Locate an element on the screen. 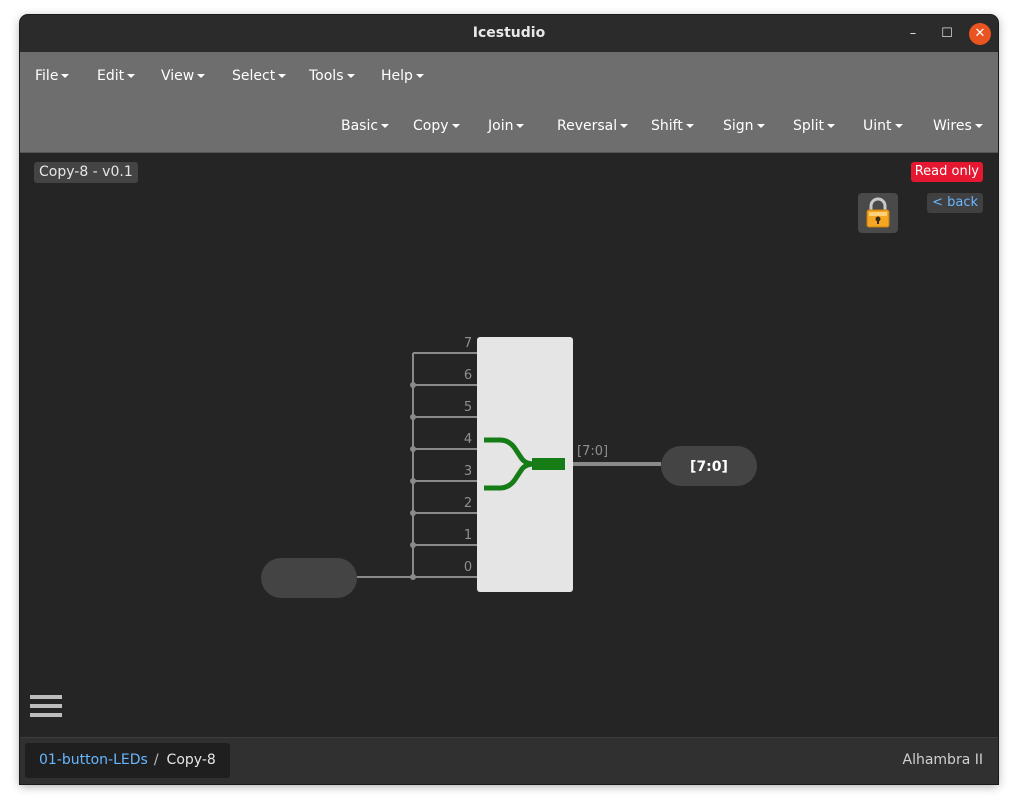  menu-view-label: View is located at coordinates (178, 76).